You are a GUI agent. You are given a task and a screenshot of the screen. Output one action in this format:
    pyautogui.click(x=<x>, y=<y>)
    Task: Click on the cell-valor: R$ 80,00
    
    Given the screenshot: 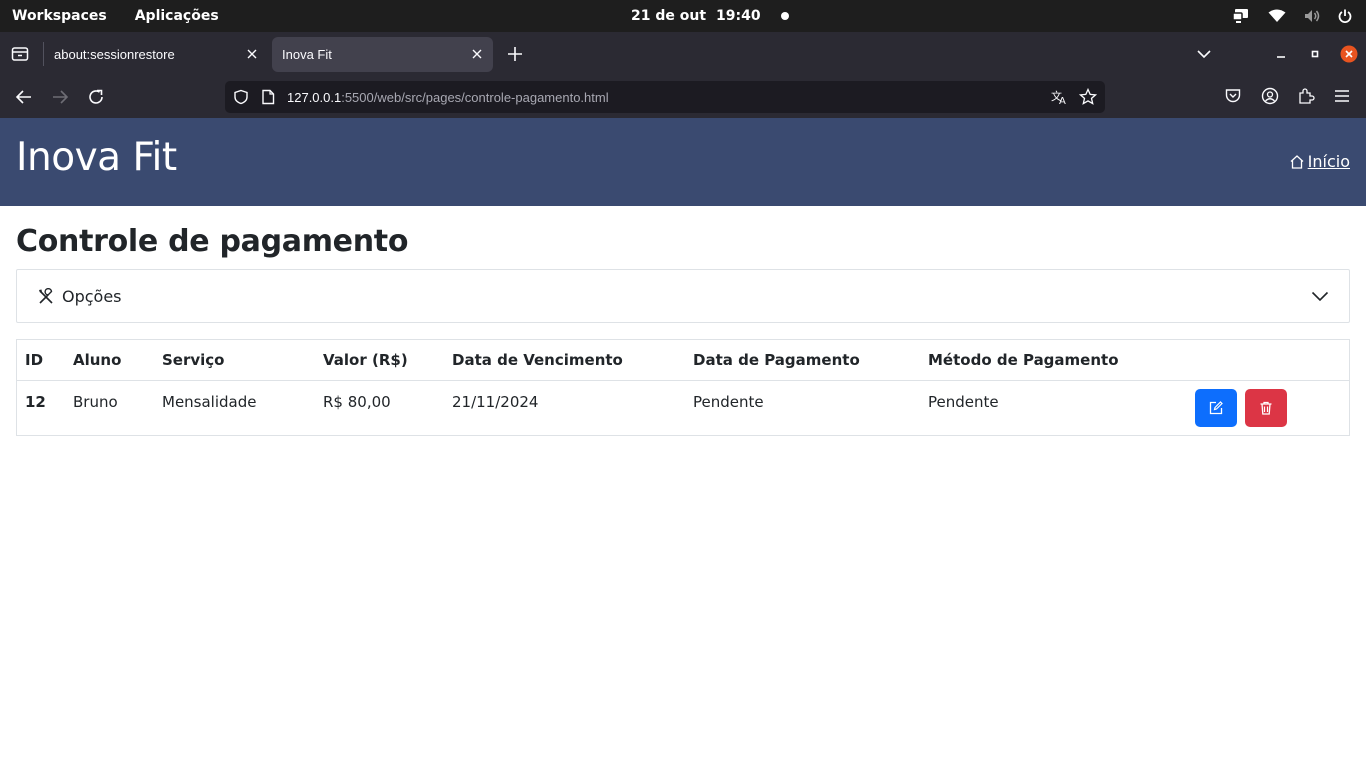 What is the action you would take?
    pyautogui.click(x=357, y=401)
    